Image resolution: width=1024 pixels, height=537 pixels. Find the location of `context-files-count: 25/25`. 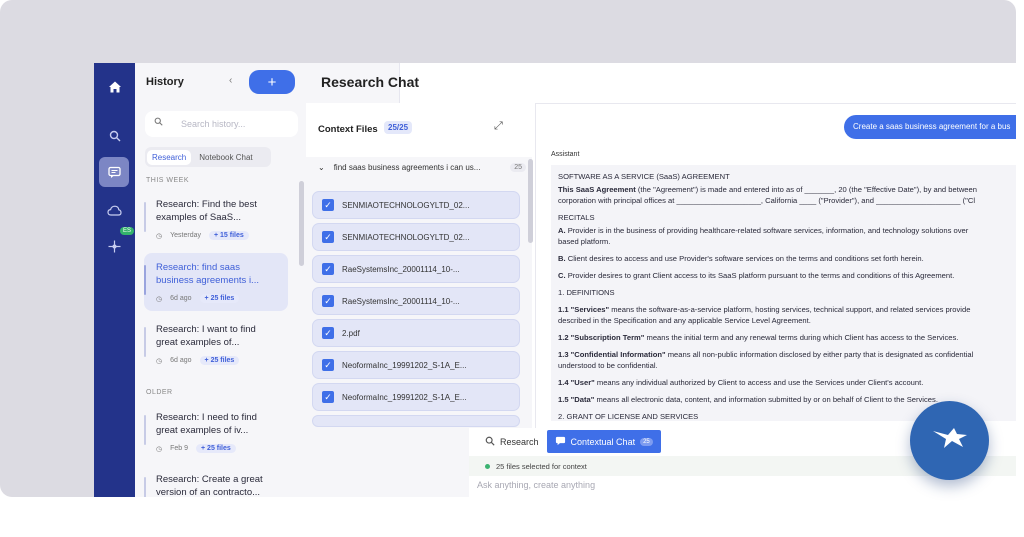

context-files-count: 25/25 is located at coordinates (398, 127).